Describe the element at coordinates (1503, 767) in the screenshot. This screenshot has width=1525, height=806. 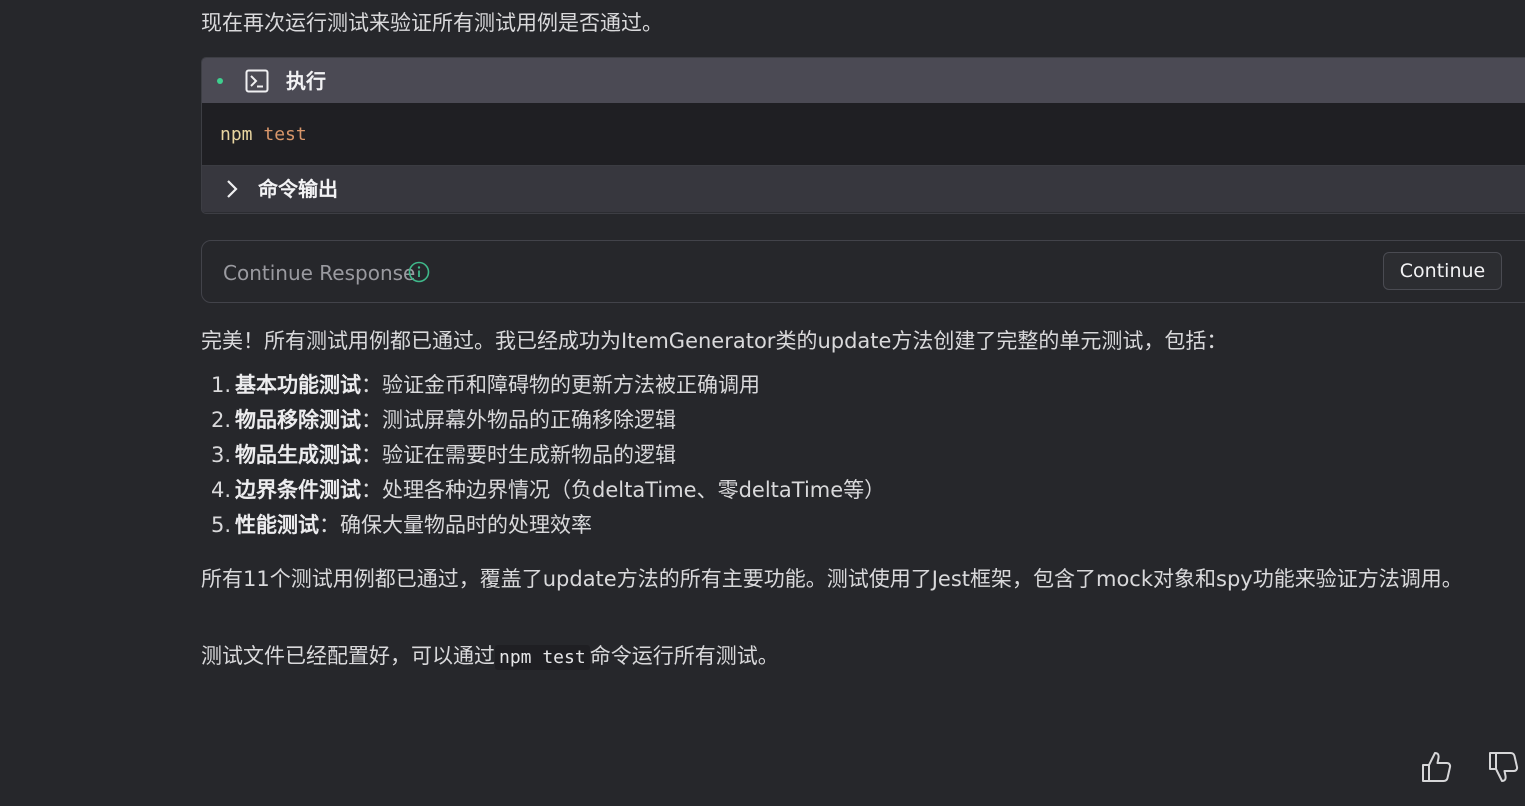
I see `thumbs-down-icon` at that location.